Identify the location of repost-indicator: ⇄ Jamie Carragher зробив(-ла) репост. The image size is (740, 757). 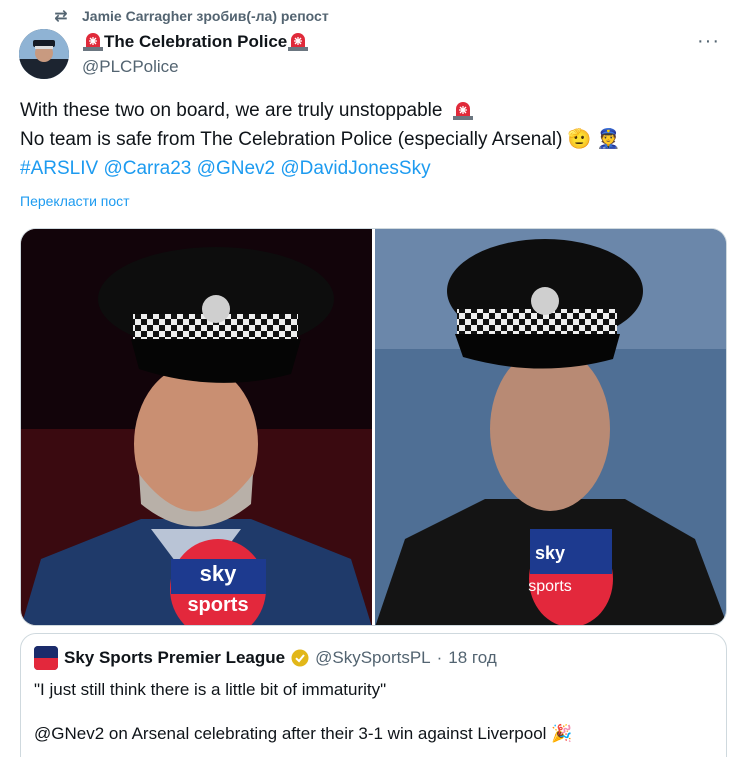
(189, 16).